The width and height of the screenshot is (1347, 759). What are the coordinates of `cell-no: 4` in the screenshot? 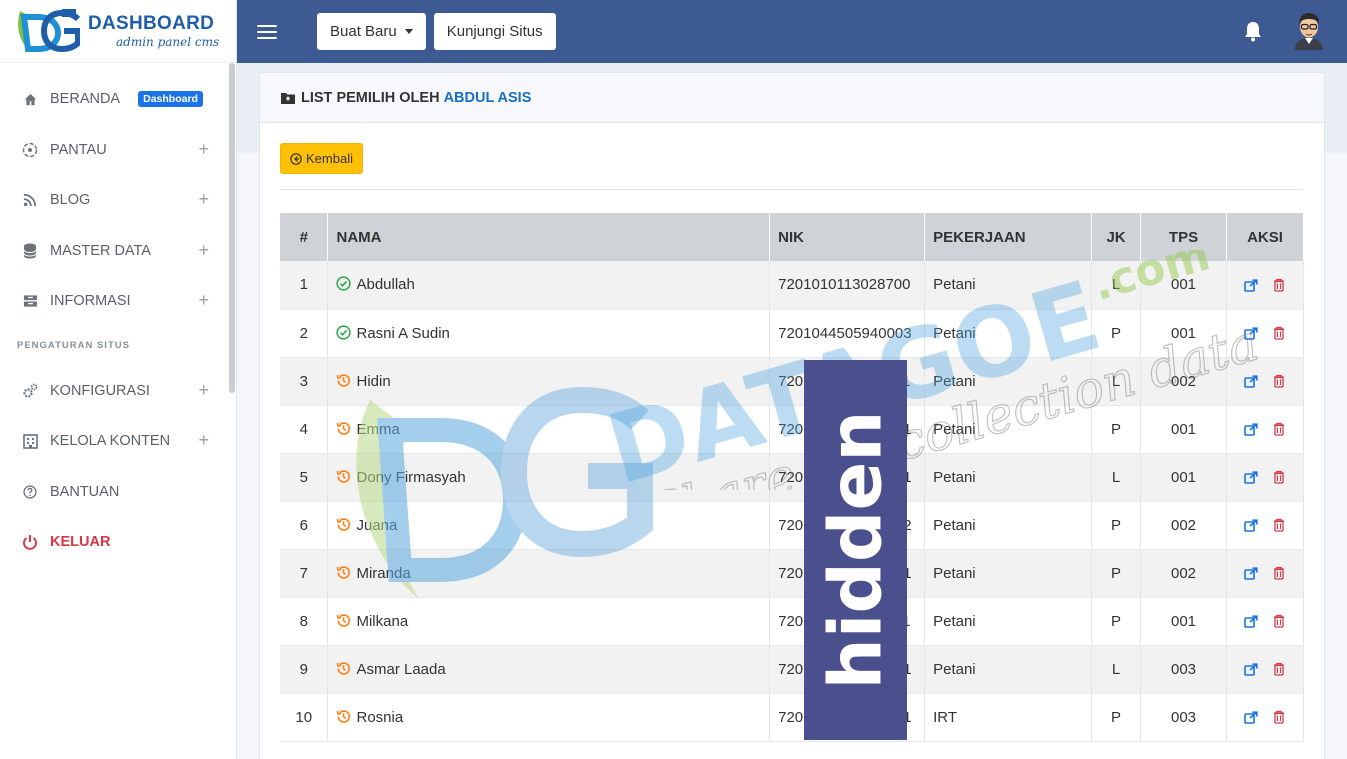 It's located at (304, 429).